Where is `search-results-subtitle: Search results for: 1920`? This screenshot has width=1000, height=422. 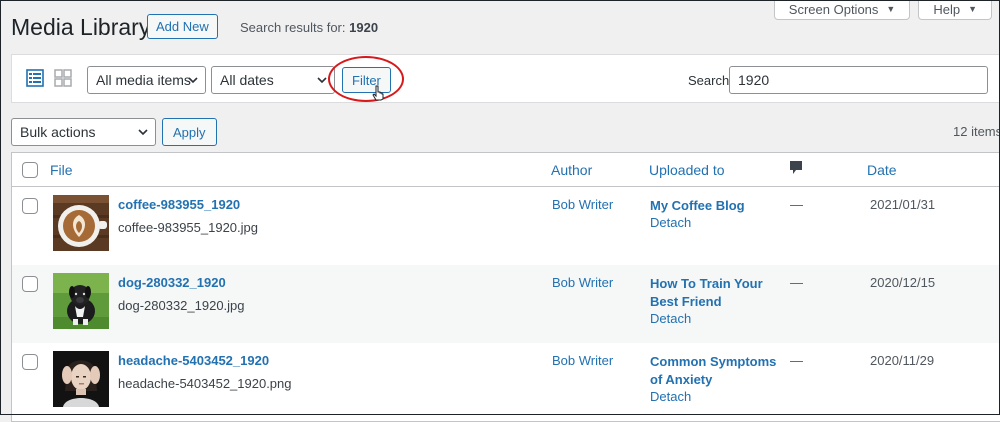
search-results-subtitle: Search results for: 1920 is located at coordinates (309, 27).